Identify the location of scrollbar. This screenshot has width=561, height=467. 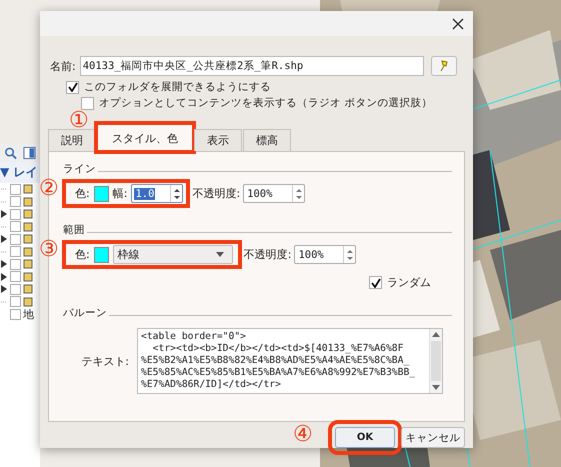
(435, 361).